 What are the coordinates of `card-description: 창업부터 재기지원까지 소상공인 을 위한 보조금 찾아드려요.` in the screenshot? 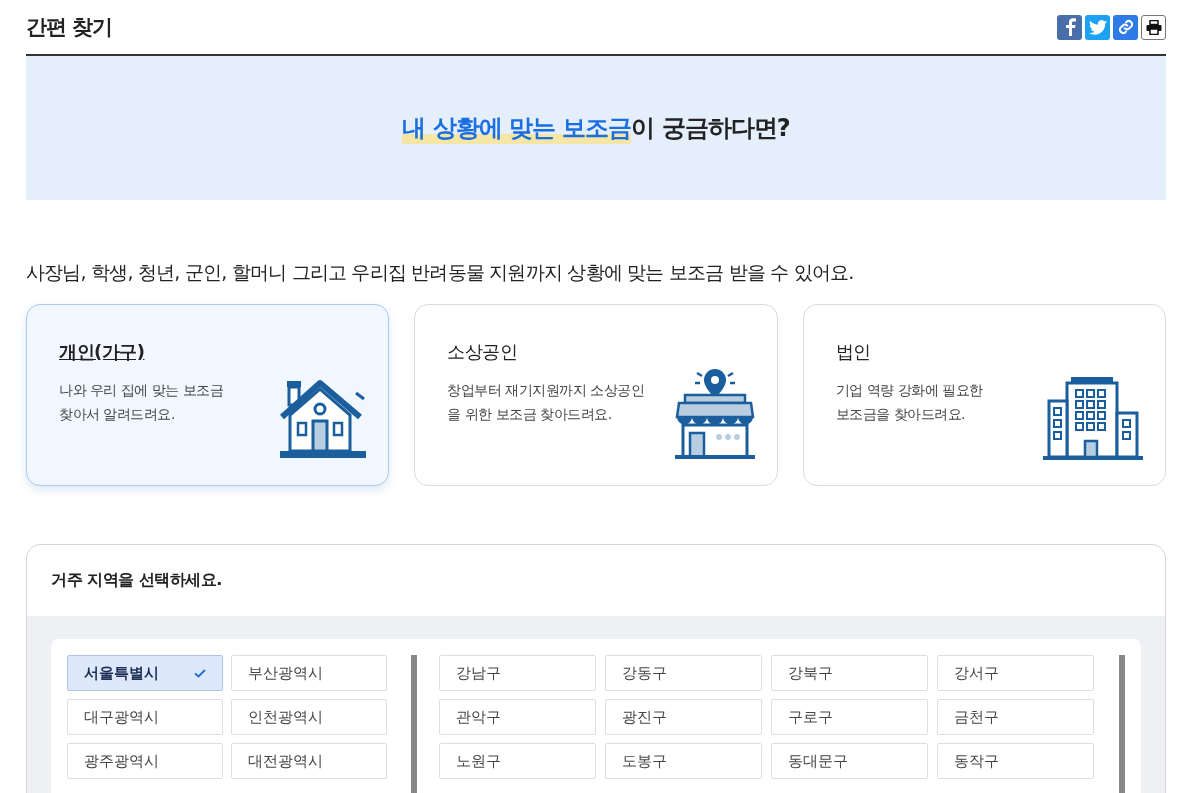 It's located at (546, 402).